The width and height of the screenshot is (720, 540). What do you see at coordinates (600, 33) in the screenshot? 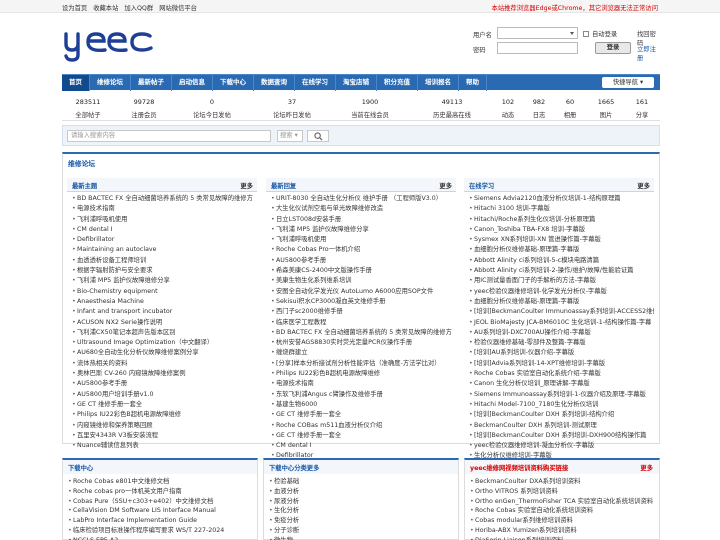
I see `auto-login-checkbox: 自动登录` at bounding box center [600, 33].